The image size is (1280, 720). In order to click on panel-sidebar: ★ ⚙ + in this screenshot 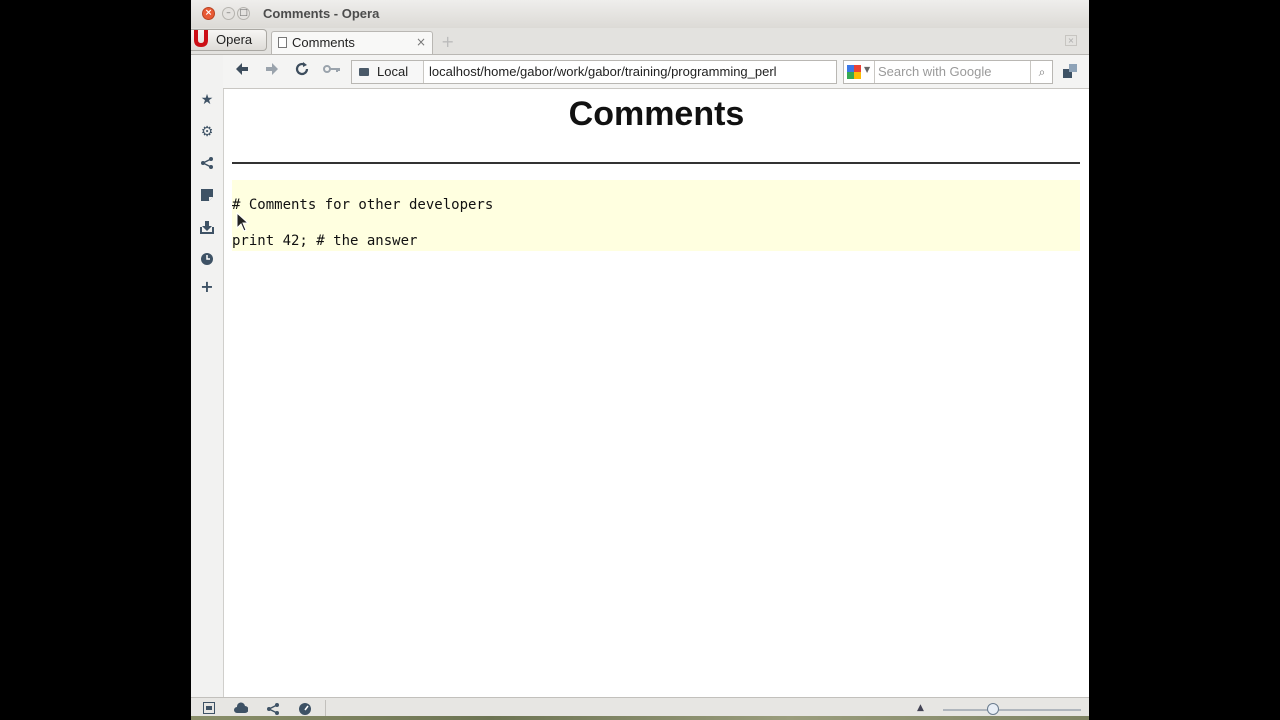, I will do `click(207, 376)`.